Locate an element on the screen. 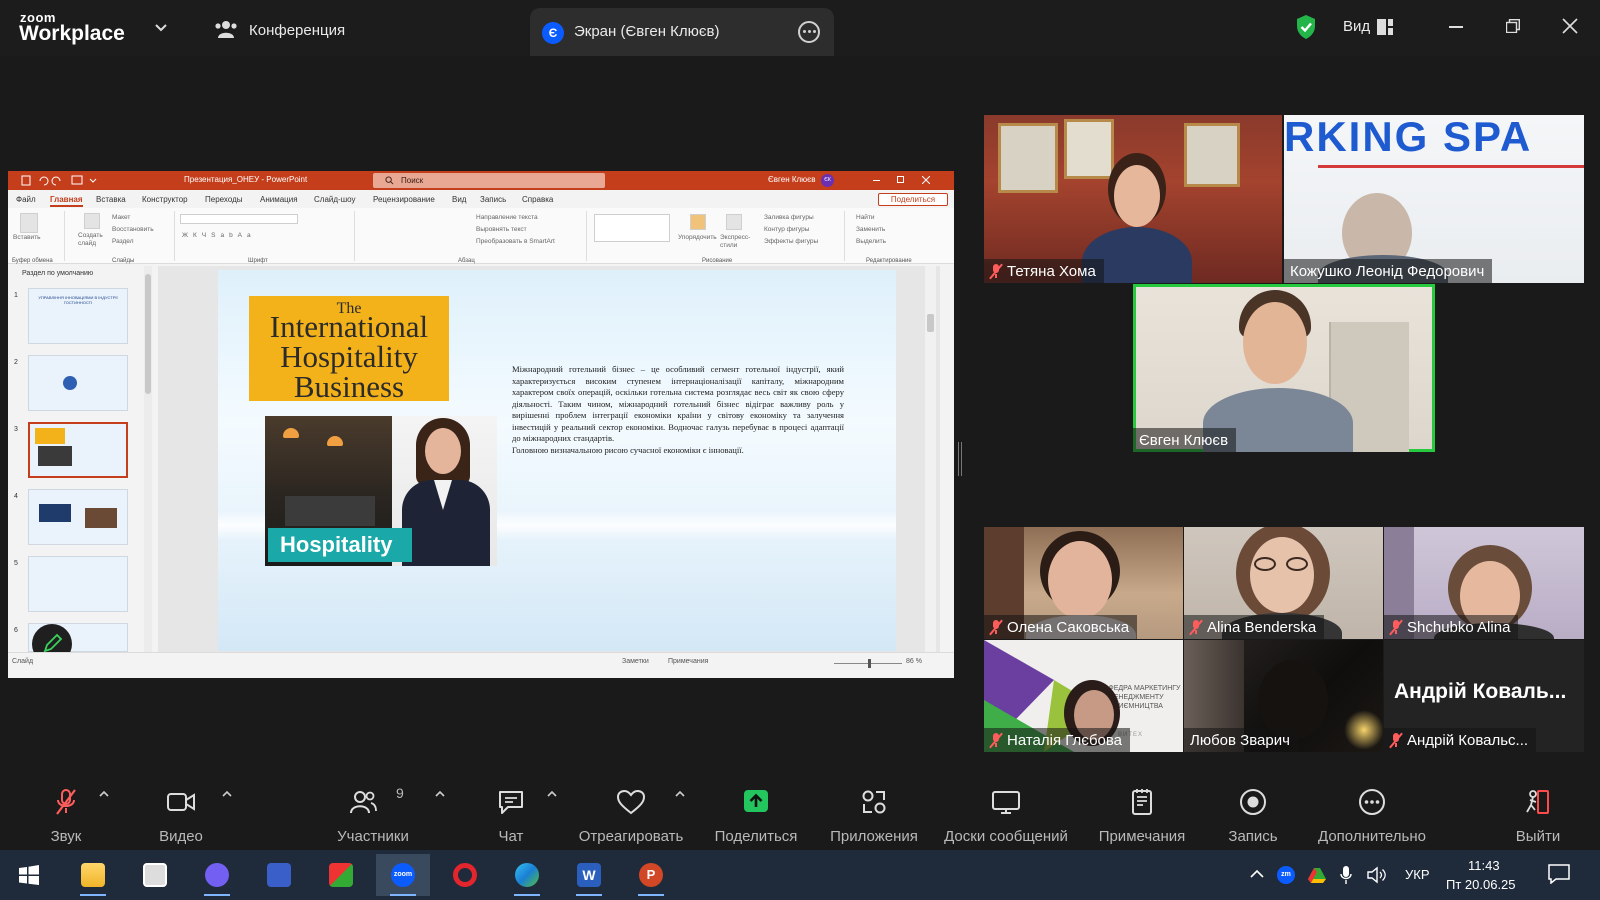  slide-title-box: The International Hospitality Business is located at coordinates (349, 349).